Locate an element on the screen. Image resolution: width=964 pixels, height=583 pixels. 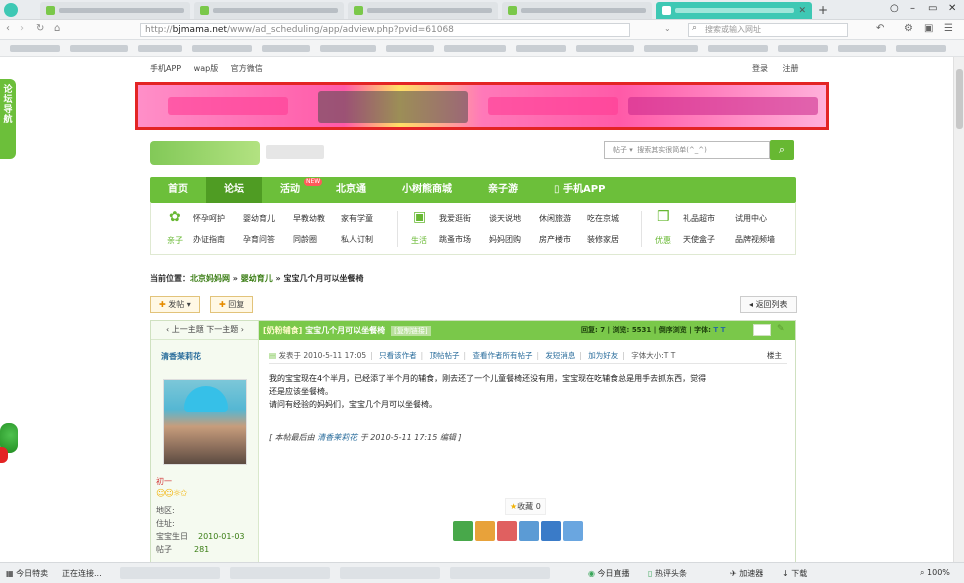
minimize-icon: – is located at coordinates (912, 8).